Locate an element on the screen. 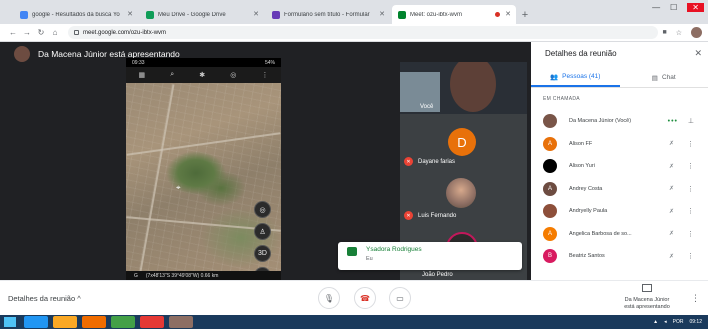 This screenshot has width=708, height=329. participant-tile-dayane: D ✕ Dayane farias is located at coordinates (463, 142).